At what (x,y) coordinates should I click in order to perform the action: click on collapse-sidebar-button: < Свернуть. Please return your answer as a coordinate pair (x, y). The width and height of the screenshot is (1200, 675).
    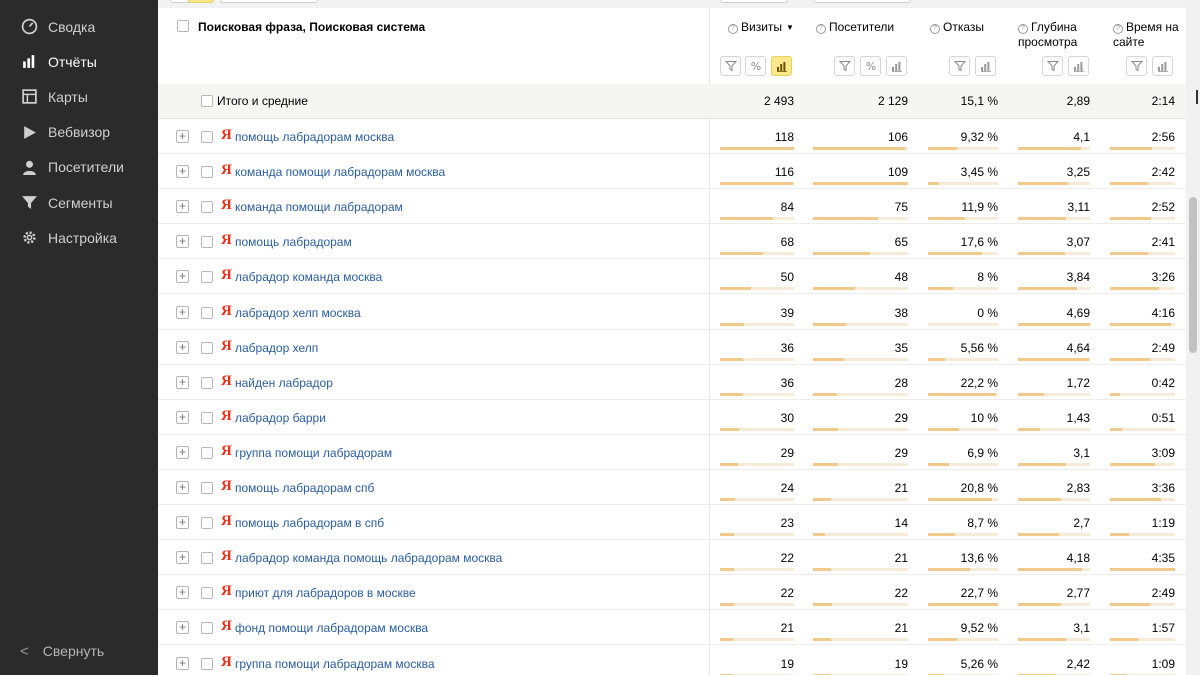
    Looking at the image, I should click on (79, 651).